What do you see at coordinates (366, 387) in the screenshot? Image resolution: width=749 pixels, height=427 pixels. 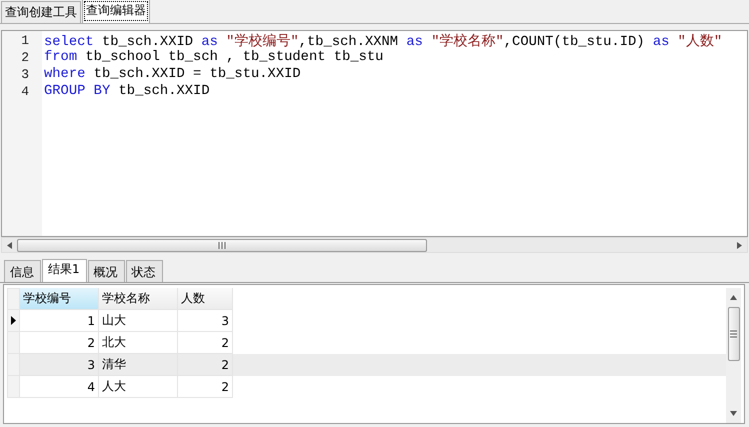 I see `table-row: 4 人大 2` at bounding box center [366, 387].